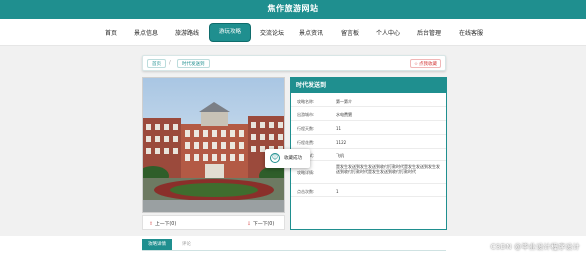 The image size is (586, 257). I want to click on toast-message: 收藏成功, so click(293, 158).